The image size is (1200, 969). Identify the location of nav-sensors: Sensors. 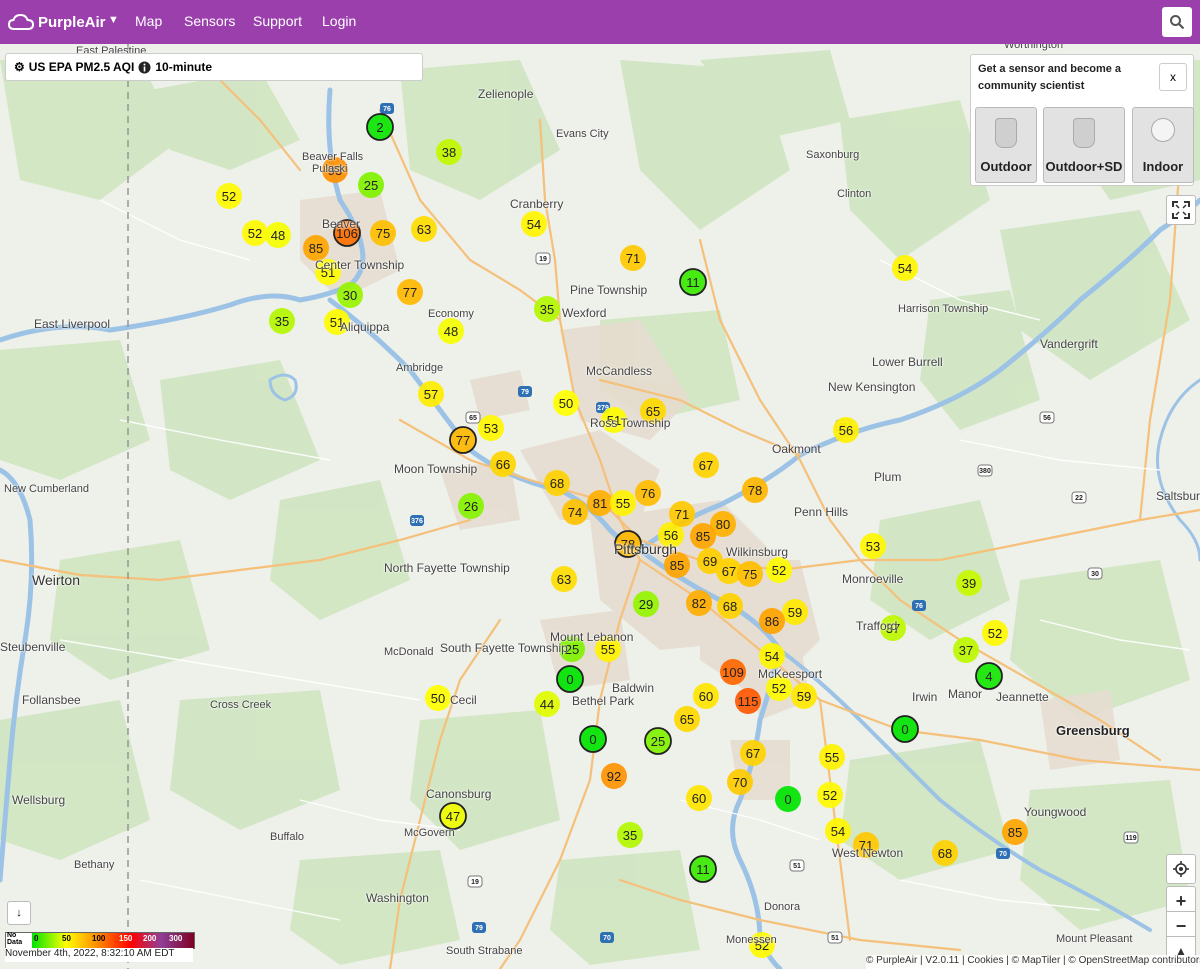
(209, 21).